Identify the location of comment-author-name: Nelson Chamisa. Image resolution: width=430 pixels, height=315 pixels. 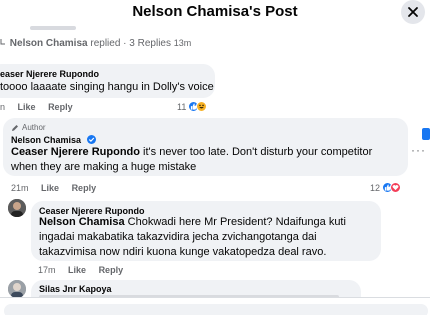
(46, 140).